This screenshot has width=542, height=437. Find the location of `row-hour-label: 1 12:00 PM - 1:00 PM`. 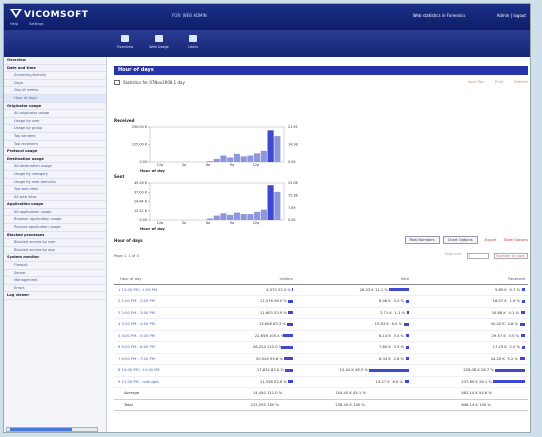

row-hour-label: 1 12:00 PM - 1:00 PM is located at coordinates (138, 289).